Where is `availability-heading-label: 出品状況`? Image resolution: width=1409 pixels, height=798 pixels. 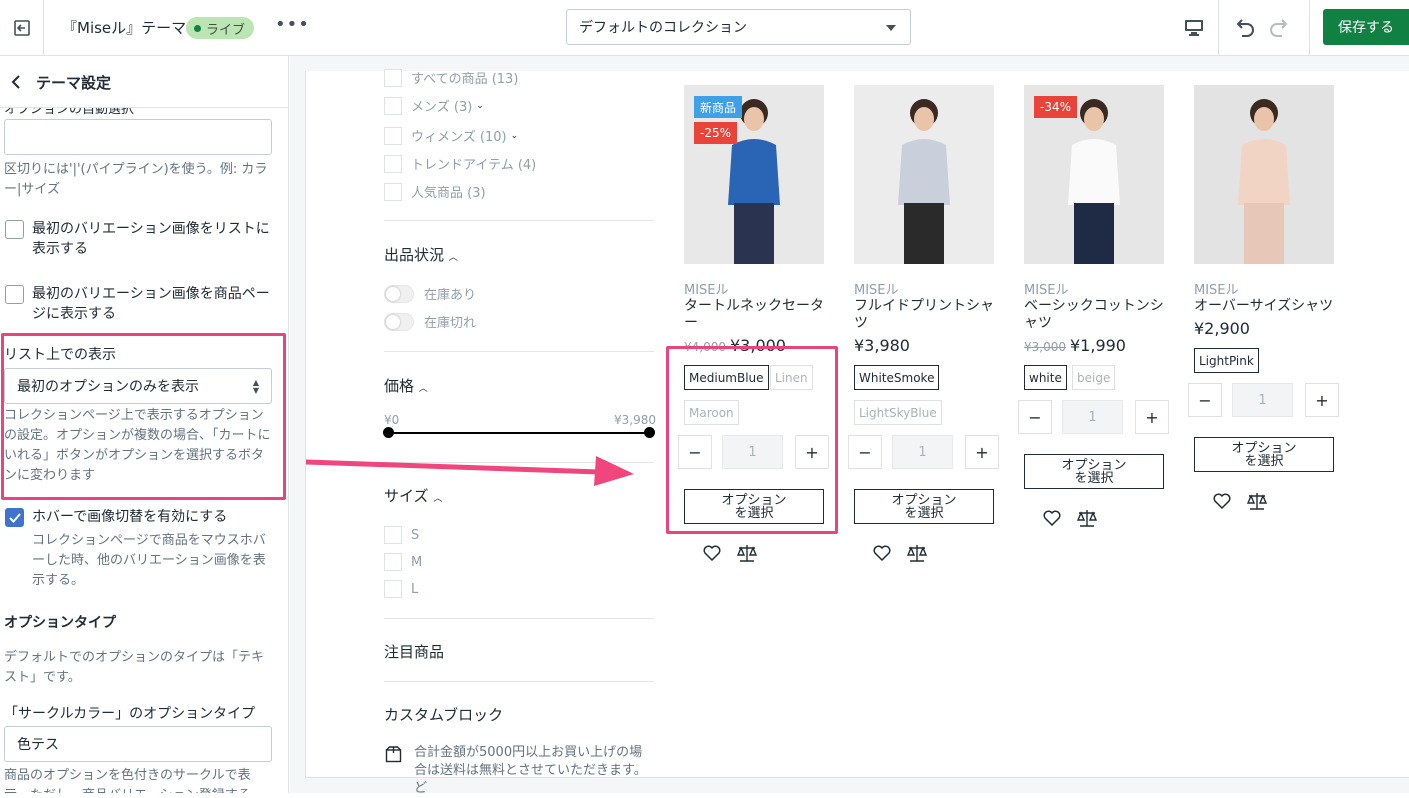
availability-heading-label: 出品状況 is located at coordinates (414, 255).